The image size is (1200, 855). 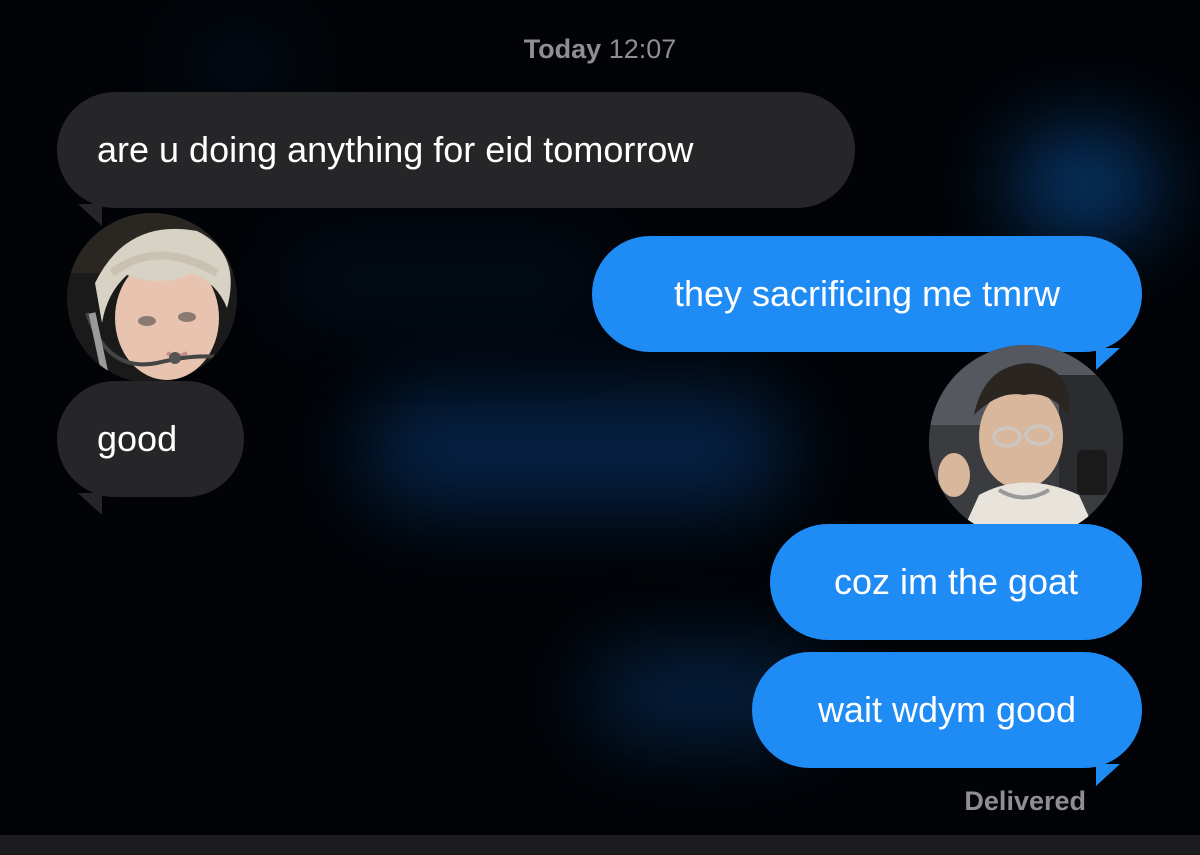 What do you see at coordinates (642, 49) in the screenshot?
I see `timestamp-time: 12:07` at bounding box center [642, 49].